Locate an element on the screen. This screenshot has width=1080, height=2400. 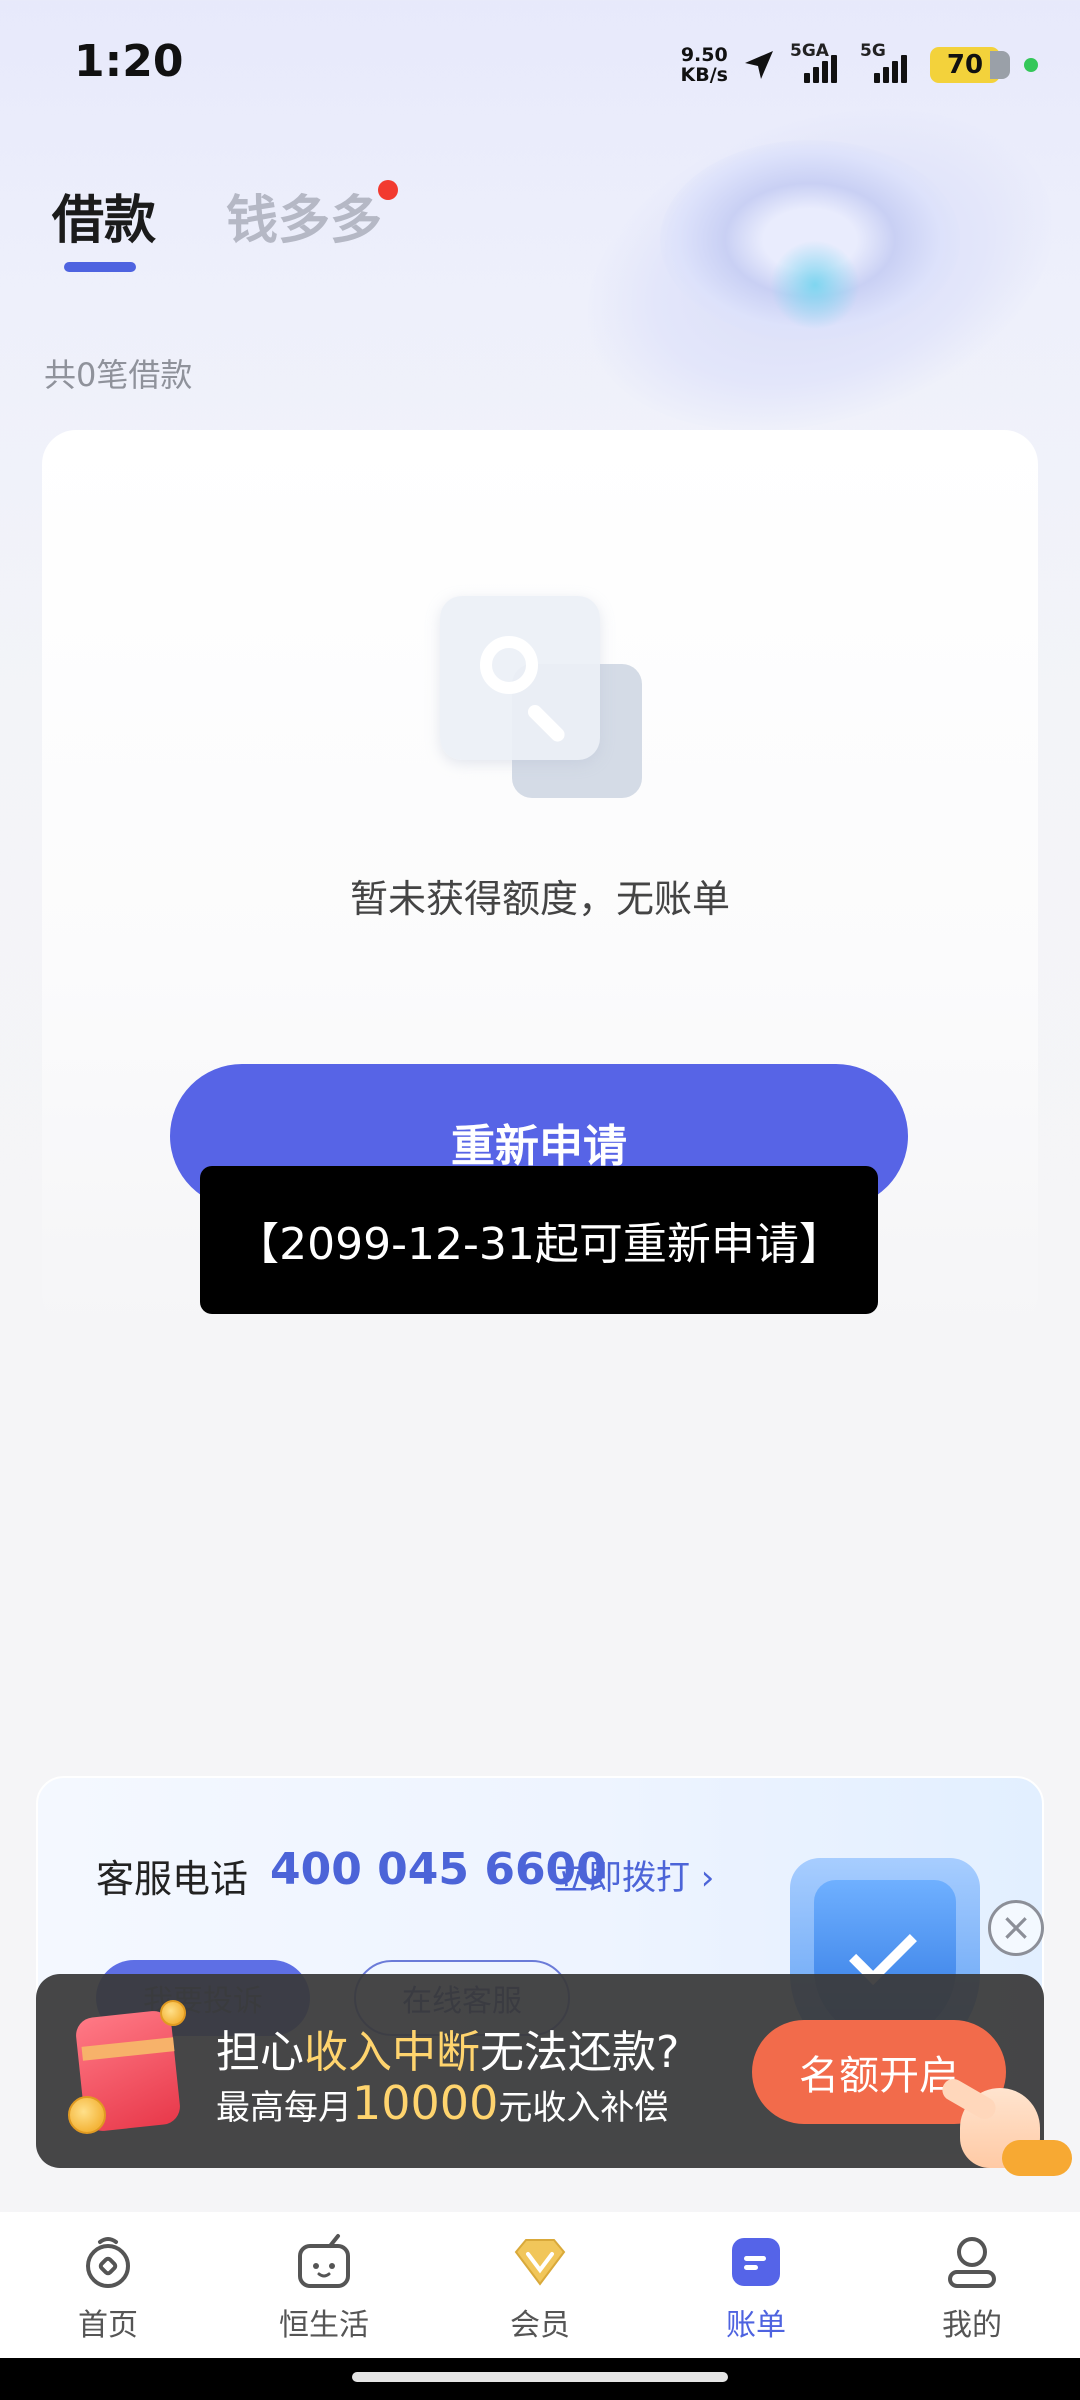
promo-sub-prefix: 最高每月 is located at coordinates (284, 2108).